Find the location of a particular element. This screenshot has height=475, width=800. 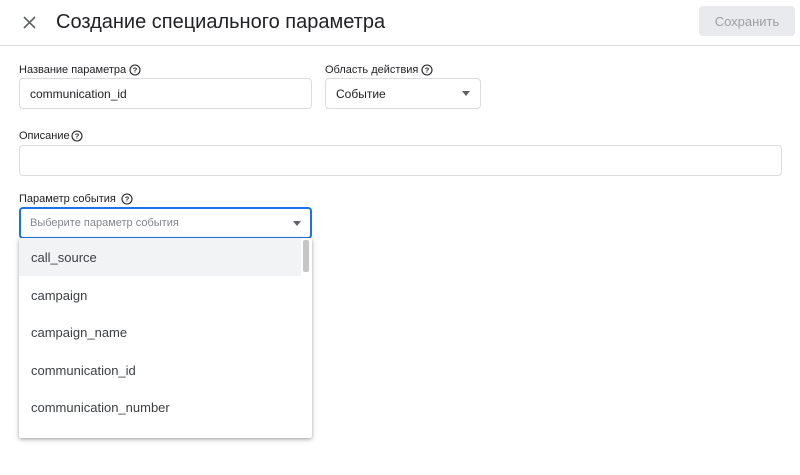

event-parameter-label: Параметр события ? is located at coordinates (76, 199).